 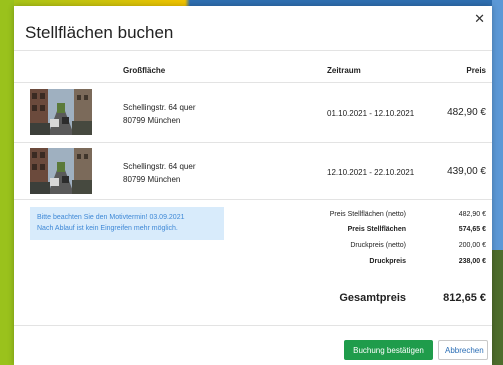 I want to click on column-header-period: Zeitraum, so click(x=344, y=70).